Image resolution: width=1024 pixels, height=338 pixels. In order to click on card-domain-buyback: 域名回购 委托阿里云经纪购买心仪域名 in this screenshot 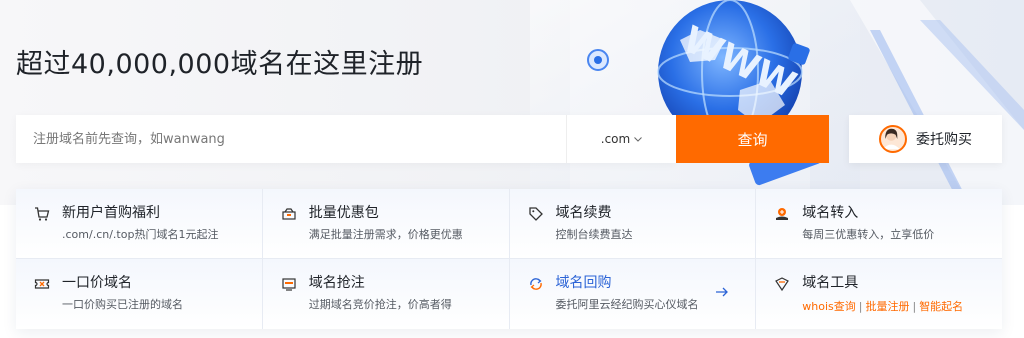, I will do `click(632, 294)`.